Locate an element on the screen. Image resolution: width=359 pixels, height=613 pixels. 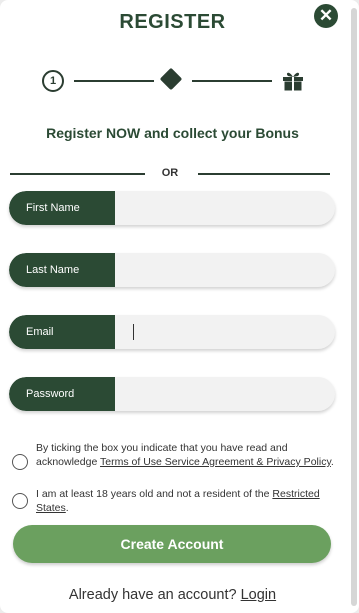
page-title: REGISTER is located at coordinates (172, 22).